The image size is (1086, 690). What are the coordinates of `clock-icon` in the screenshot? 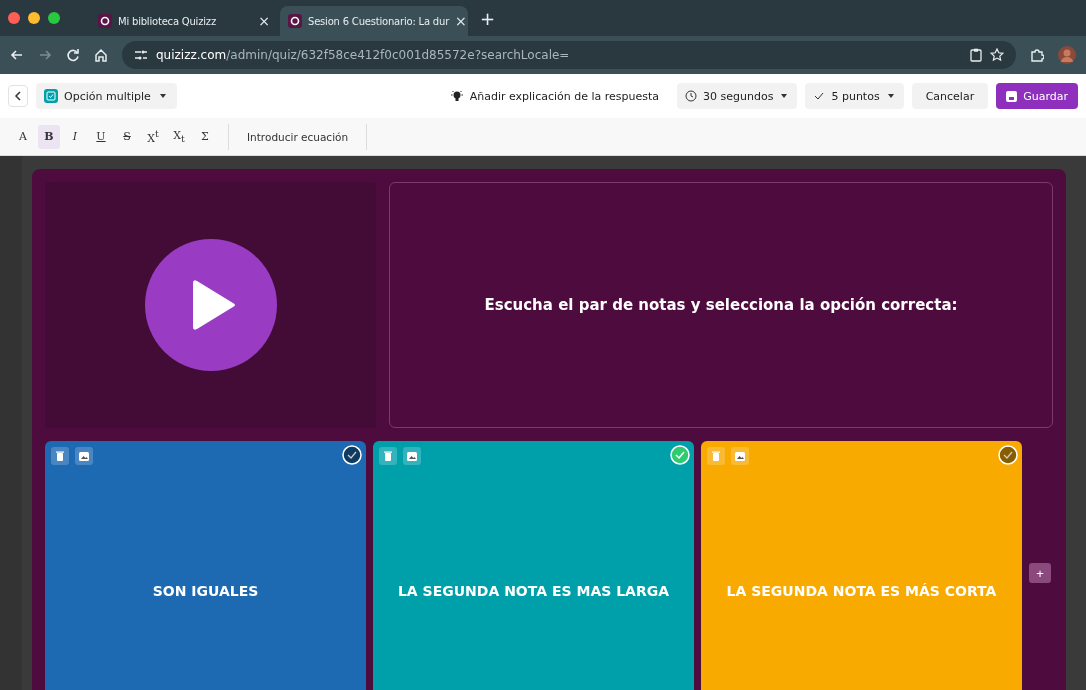 It's located at (691, 96).